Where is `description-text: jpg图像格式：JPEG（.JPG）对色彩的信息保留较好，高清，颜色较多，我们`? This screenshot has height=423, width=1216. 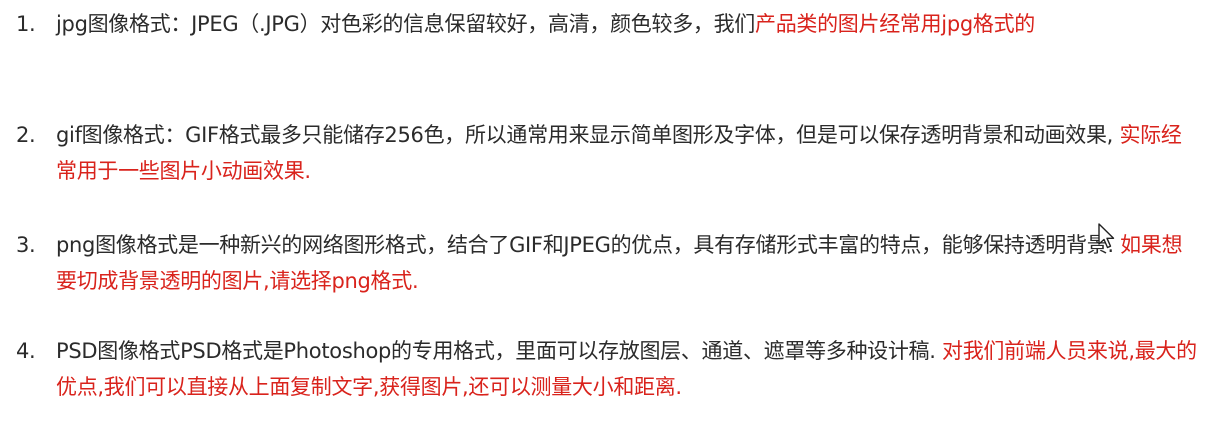 description-text: jpg图像格式：JPEG（.JPG）对色彩的信息保留较好，高清，颜色较多，我们 is located at coordinates (405, 24).